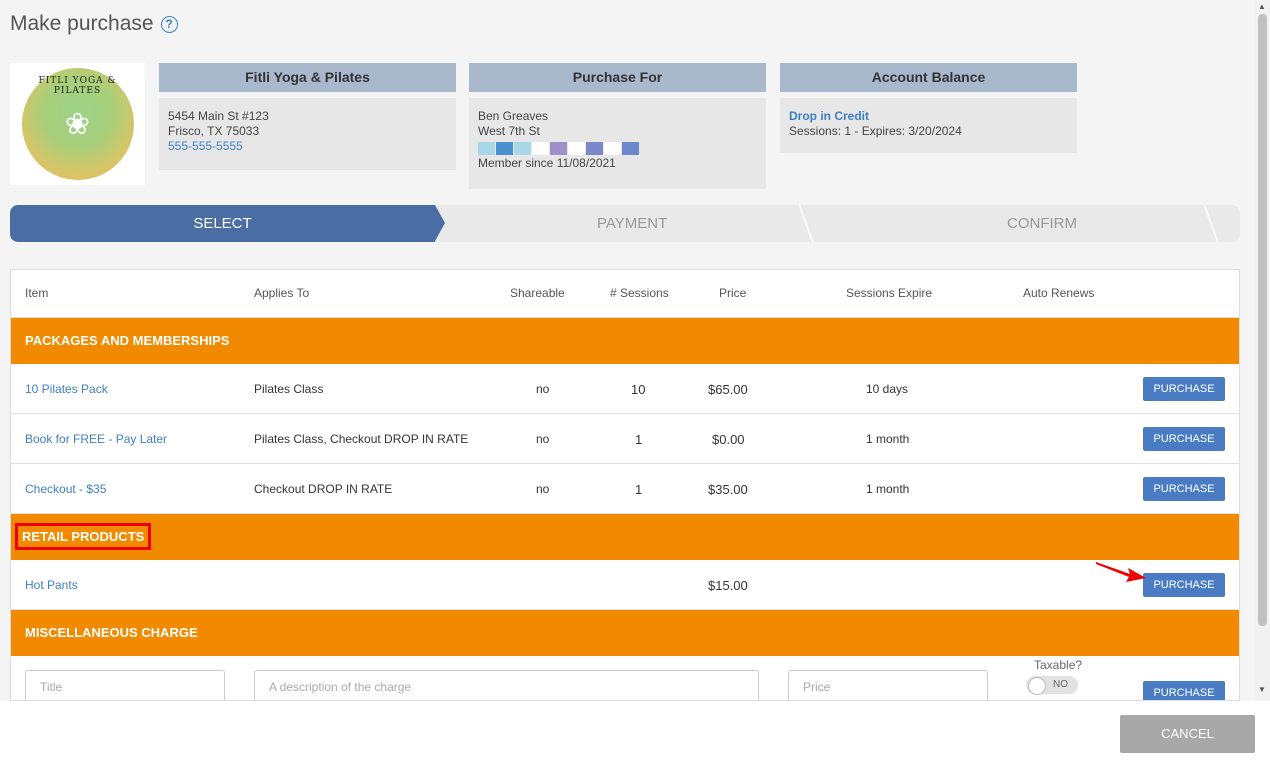 This screenshot has height=765, width=1270. Describe the element at coordinates (625, 341) in the screenshot. I see `category-packages: PACKAGES AND MEMBERSHIPS` at that location.